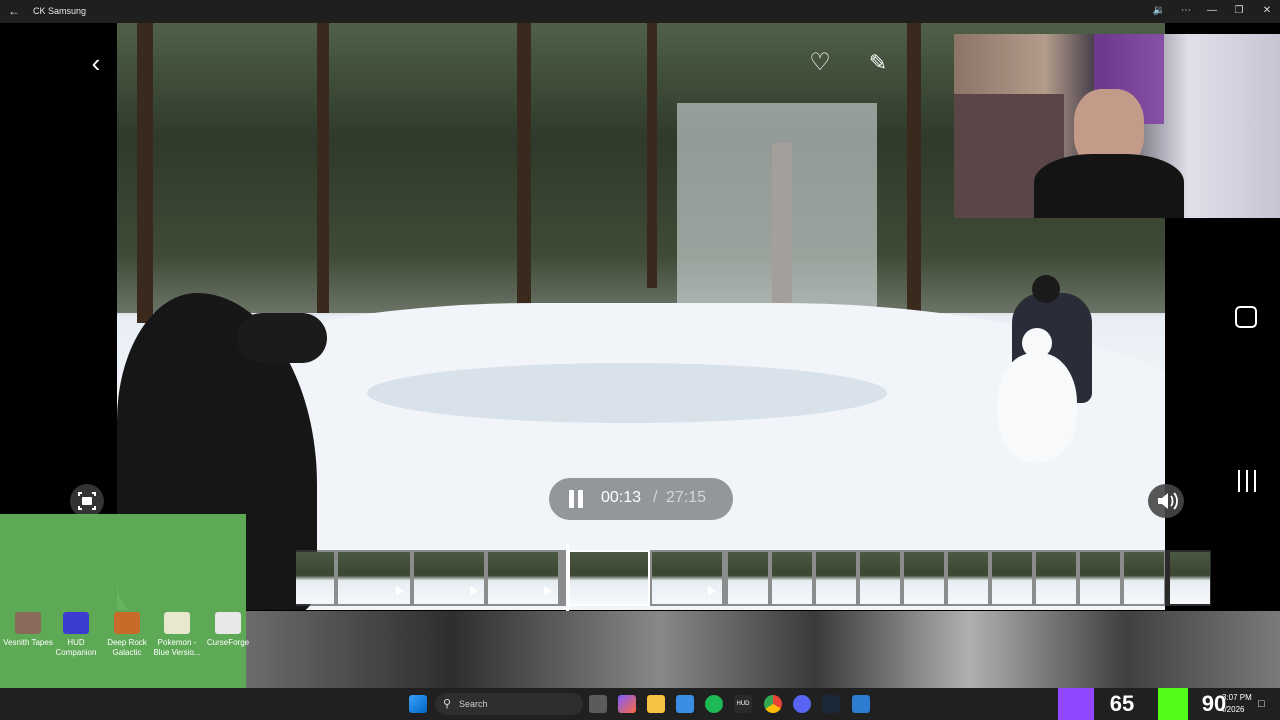 The width and height of the screenshot is (1280, 720). What do you see at coordinates (1122, 703) in the screenshot?
I see `twitch-viewer-count: 65` at bounding box center [1122, 703].